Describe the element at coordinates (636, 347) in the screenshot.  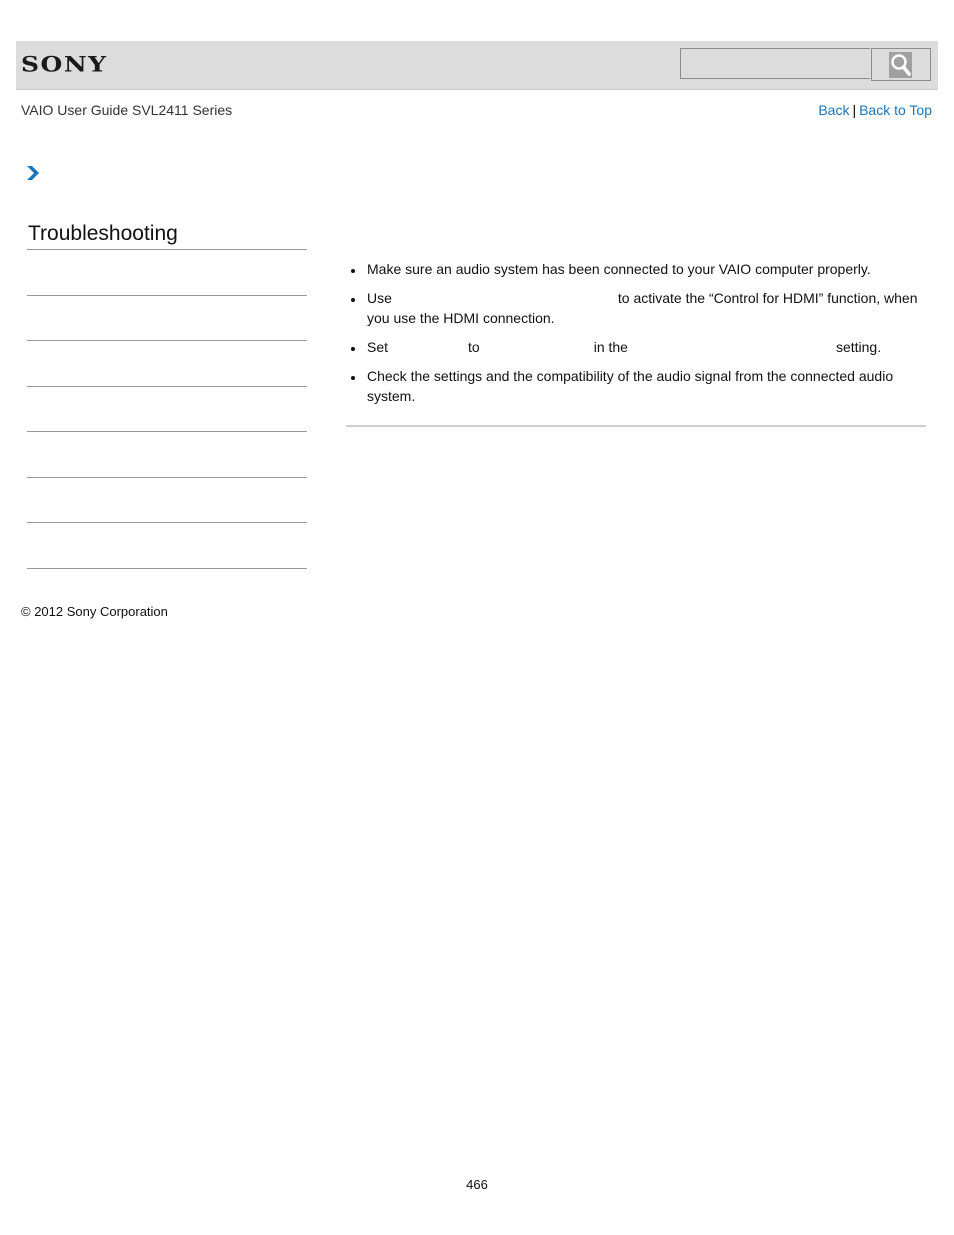
I see `list-item: Set to in the setting.` at that location.